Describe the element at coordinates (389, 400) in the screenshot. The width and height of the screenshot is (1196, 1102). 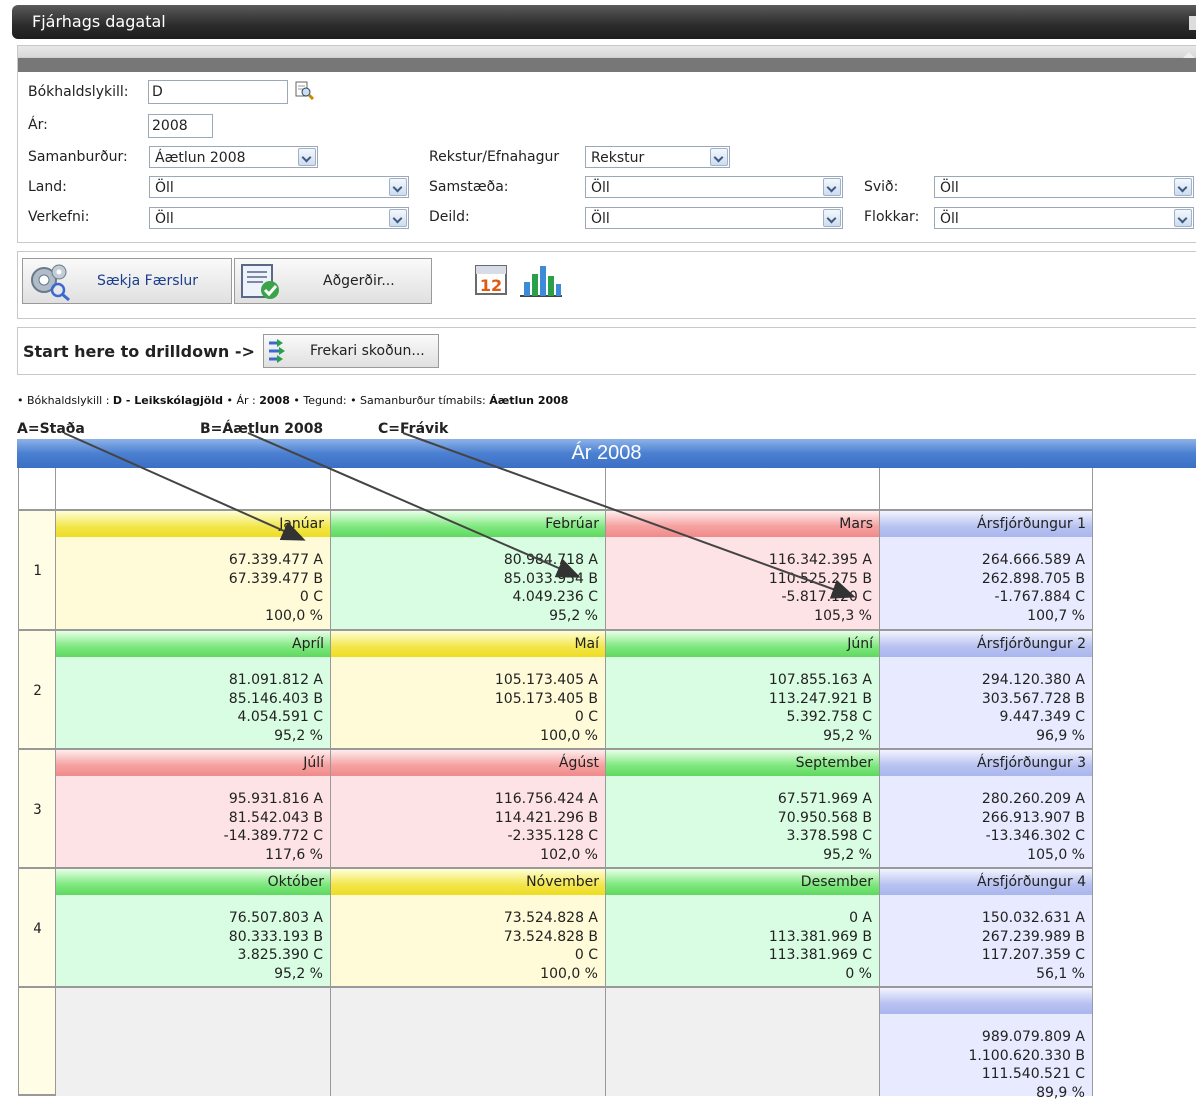
I see `summary-text: • Tegund: • Samanburður tímabils:` at that location.